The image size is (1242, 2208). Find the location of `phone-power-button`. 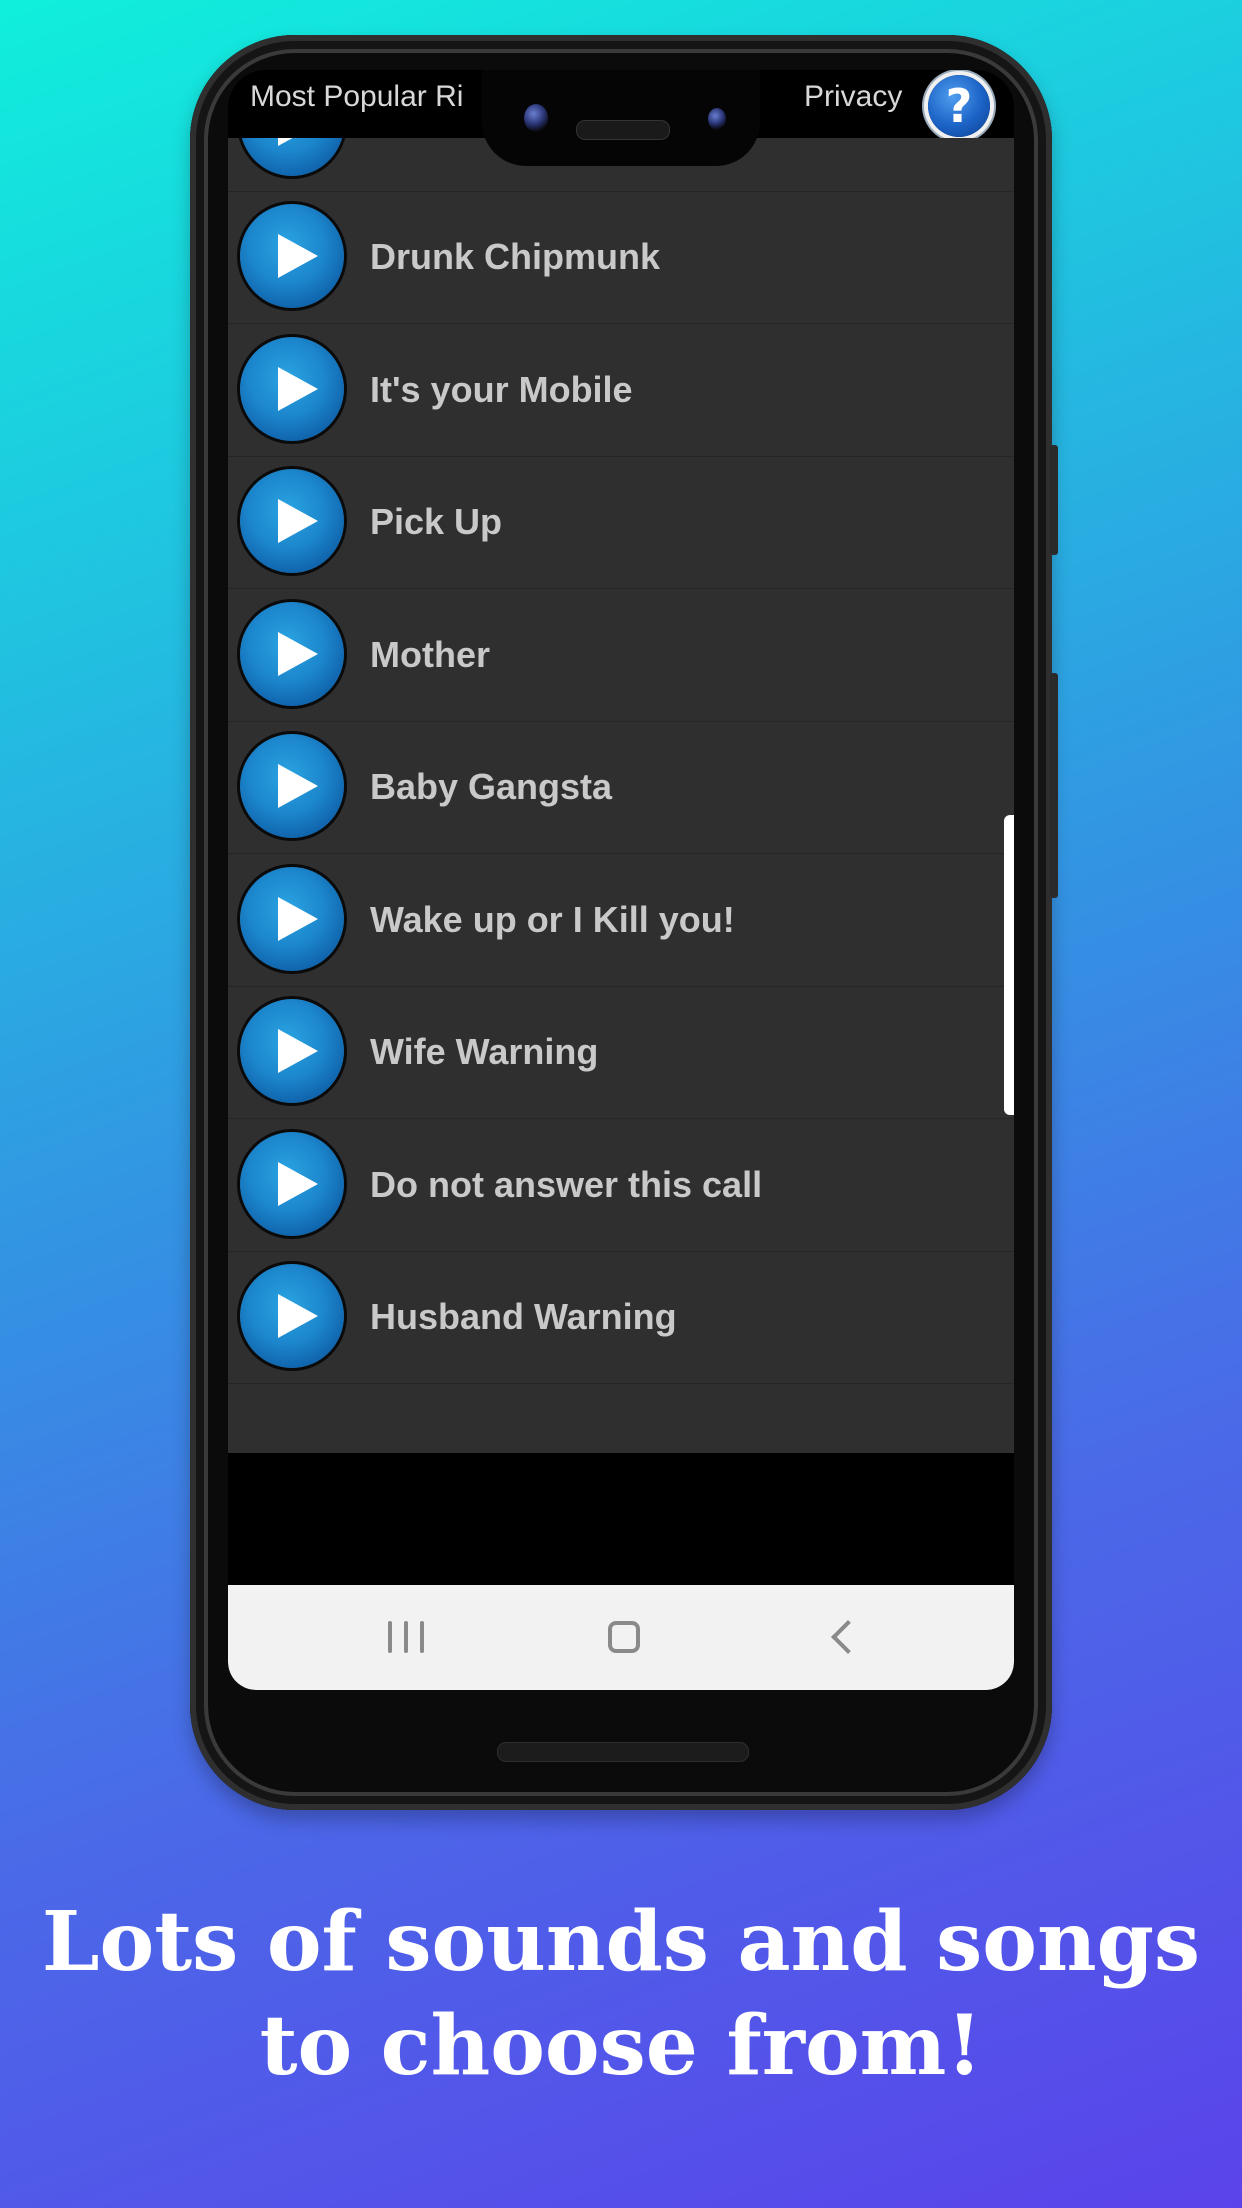

phone-power-button is located at coordinates (1054, 785).